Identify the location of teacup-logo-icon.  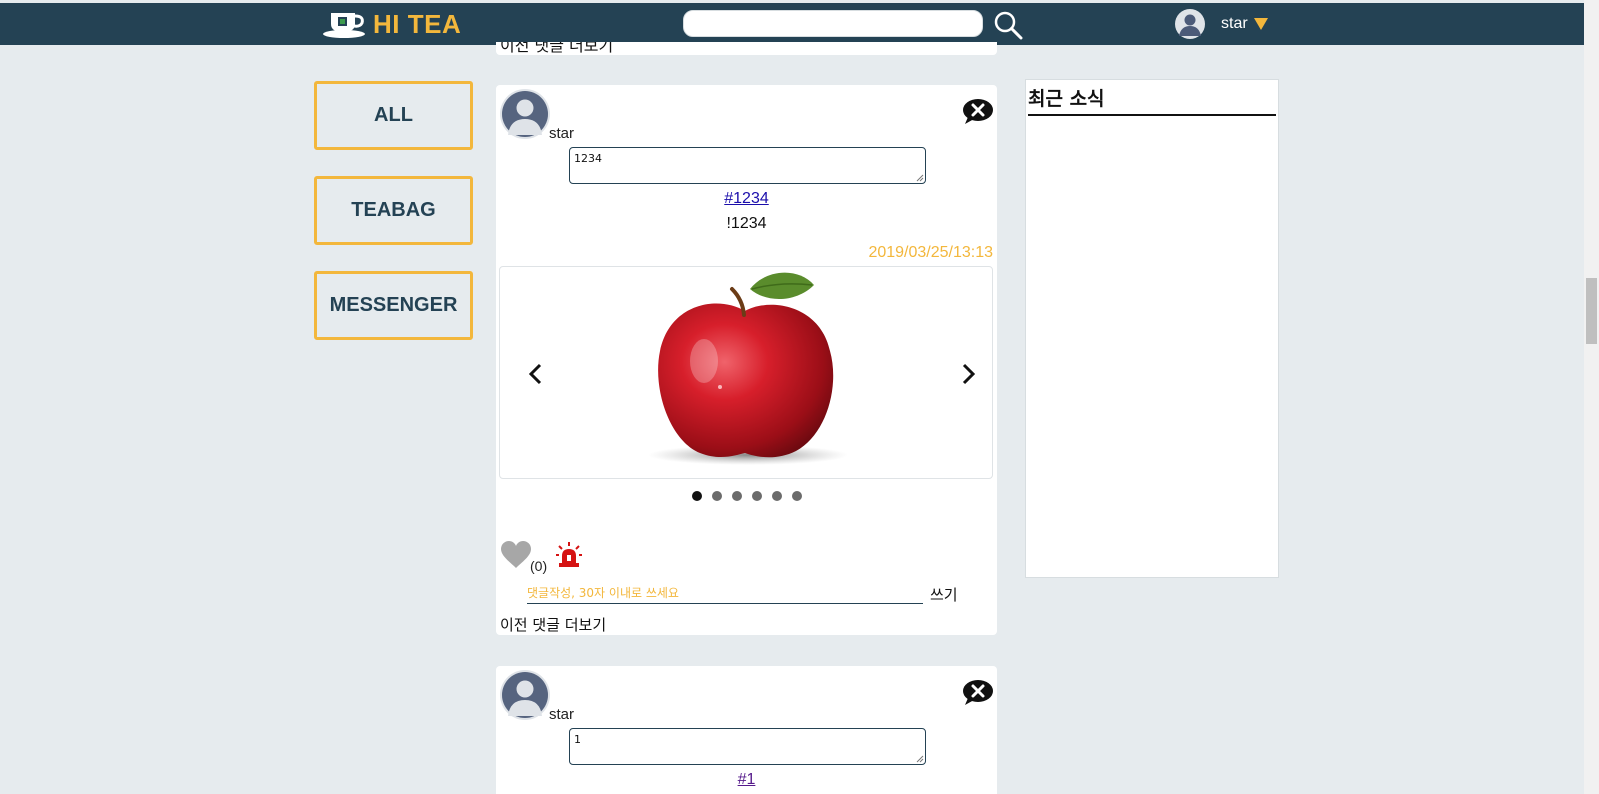
(344, 25).